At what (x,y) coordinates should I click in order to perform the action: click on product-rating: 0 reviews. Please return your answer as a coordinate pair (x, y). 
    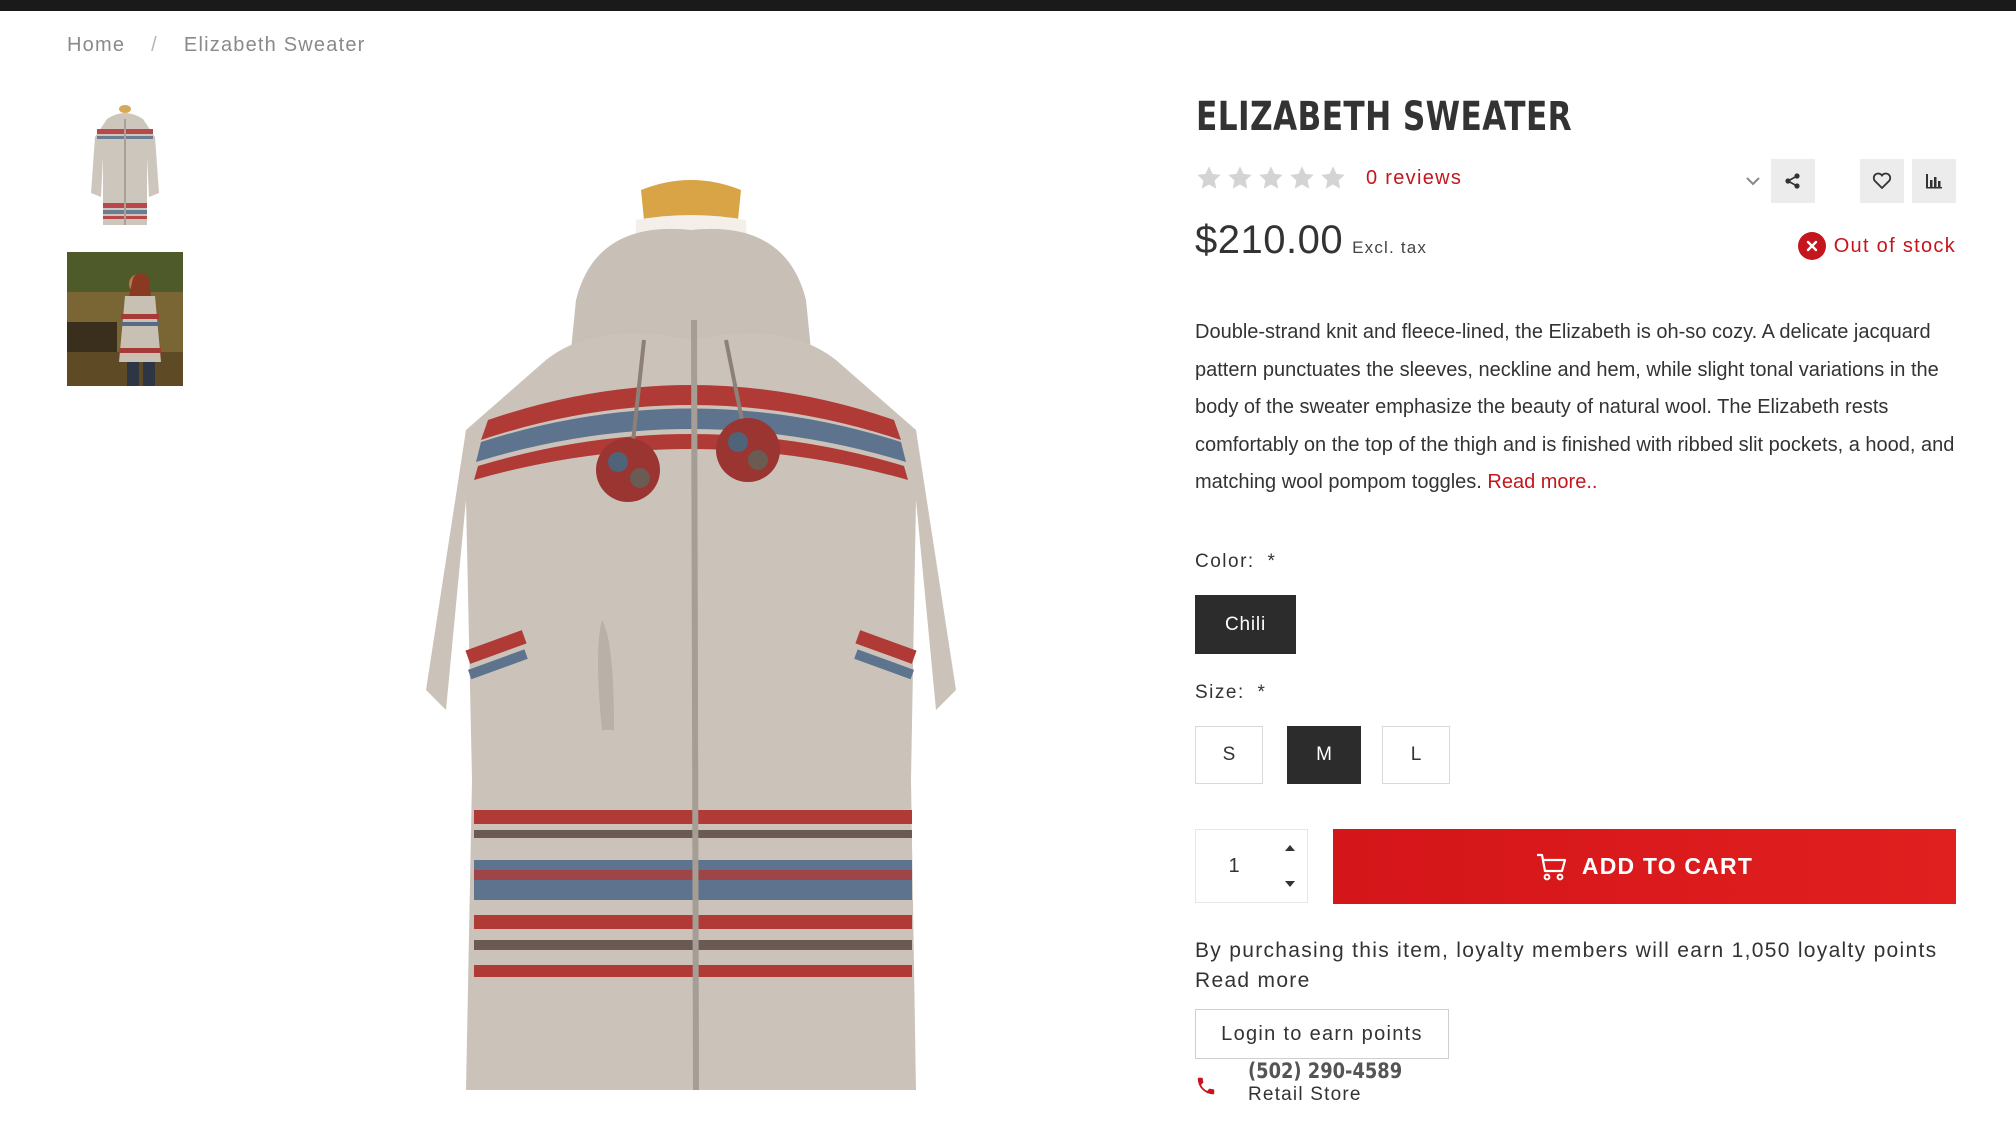
    Looking at the image, I should click on (1328, 178).